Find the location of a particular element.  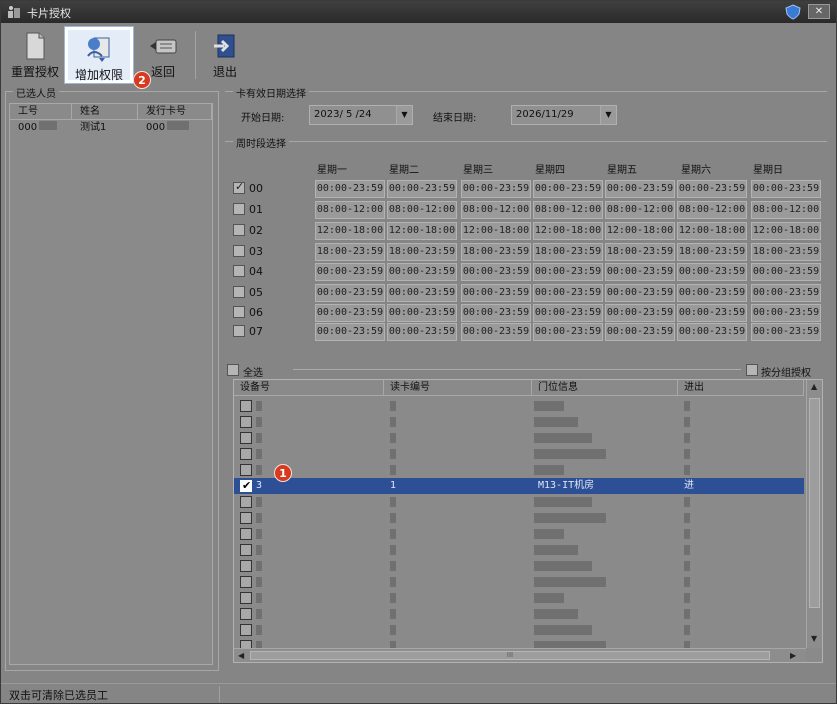

col-door-info: 门位信息 is located at coordinates (605, 388).